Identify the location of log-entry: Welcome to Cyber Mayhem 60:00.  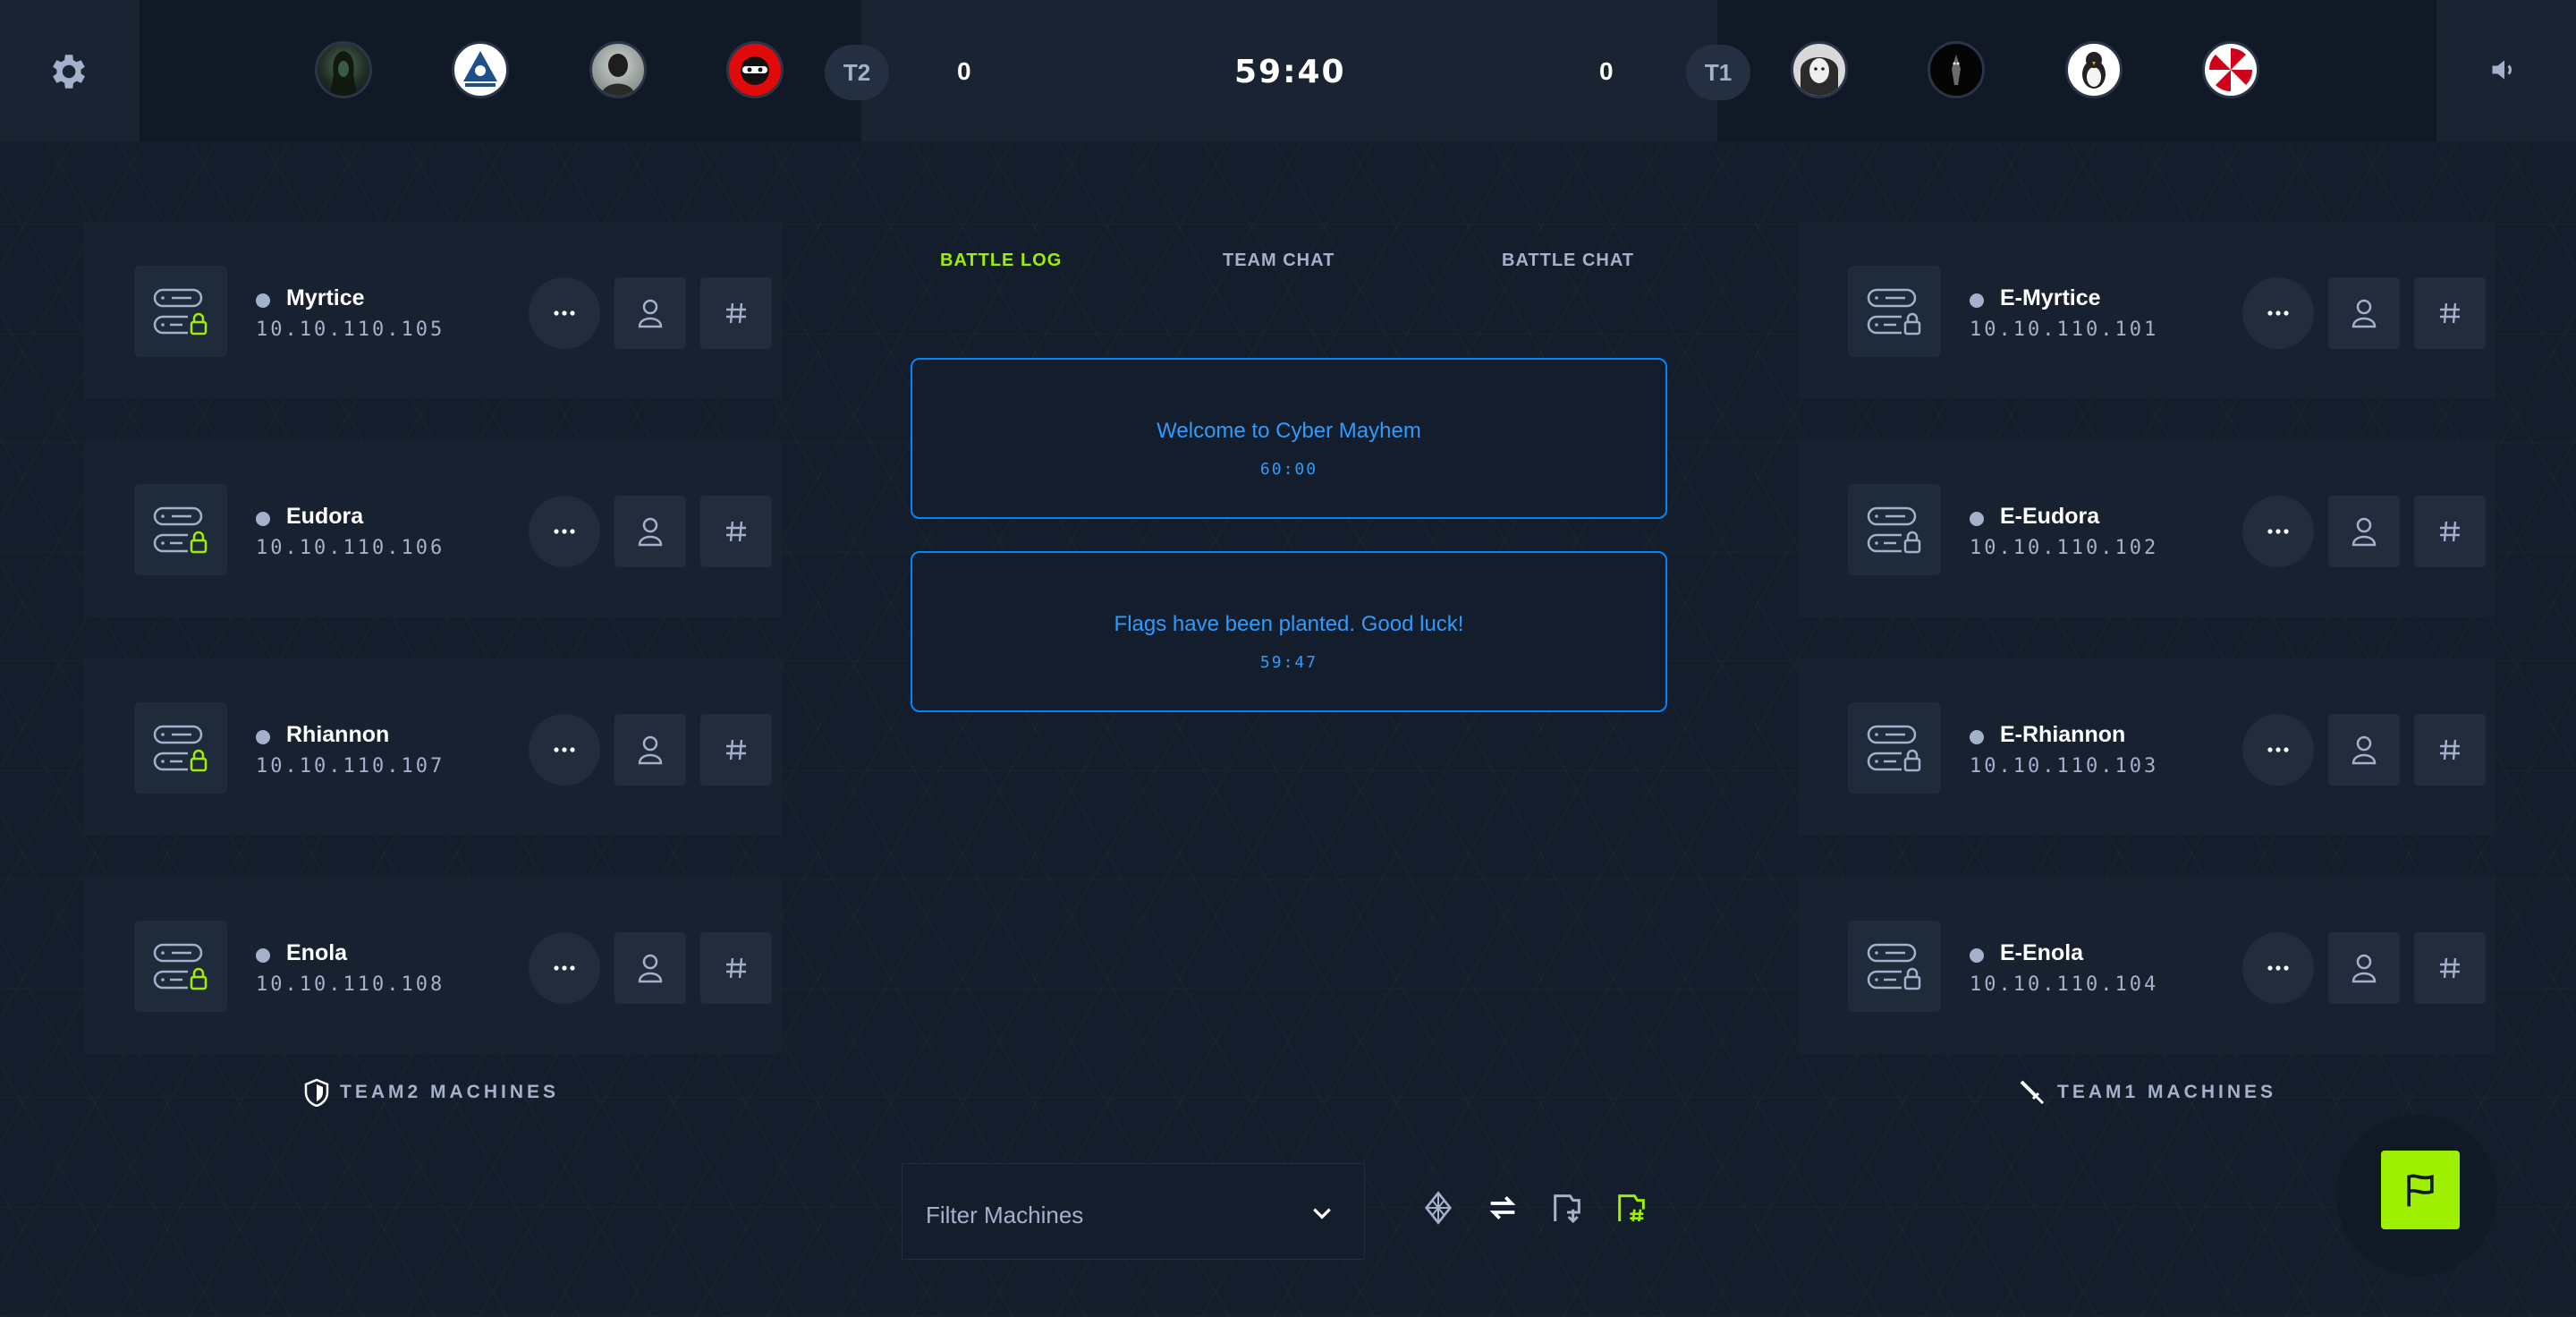
(1289, 438).